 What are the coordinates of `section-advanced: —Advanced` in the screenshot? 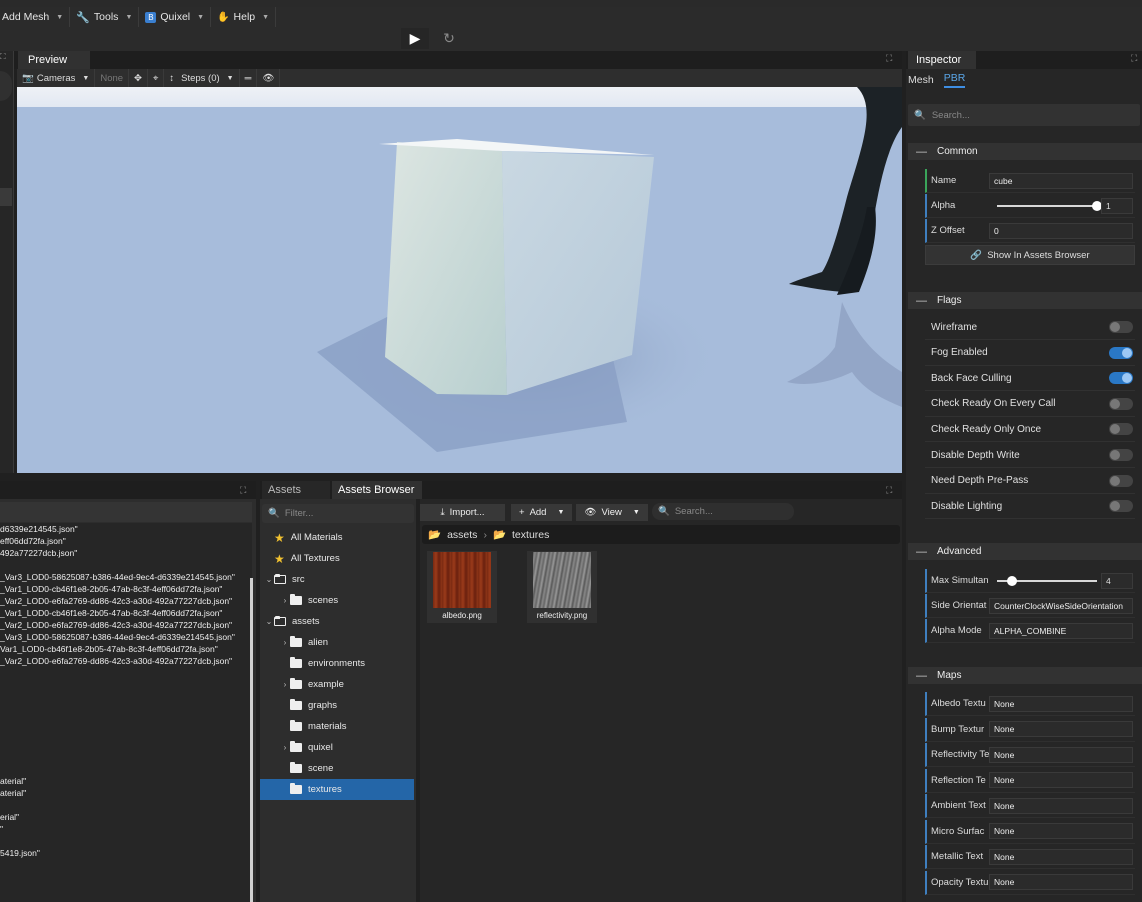 It's located at (1025, 551).